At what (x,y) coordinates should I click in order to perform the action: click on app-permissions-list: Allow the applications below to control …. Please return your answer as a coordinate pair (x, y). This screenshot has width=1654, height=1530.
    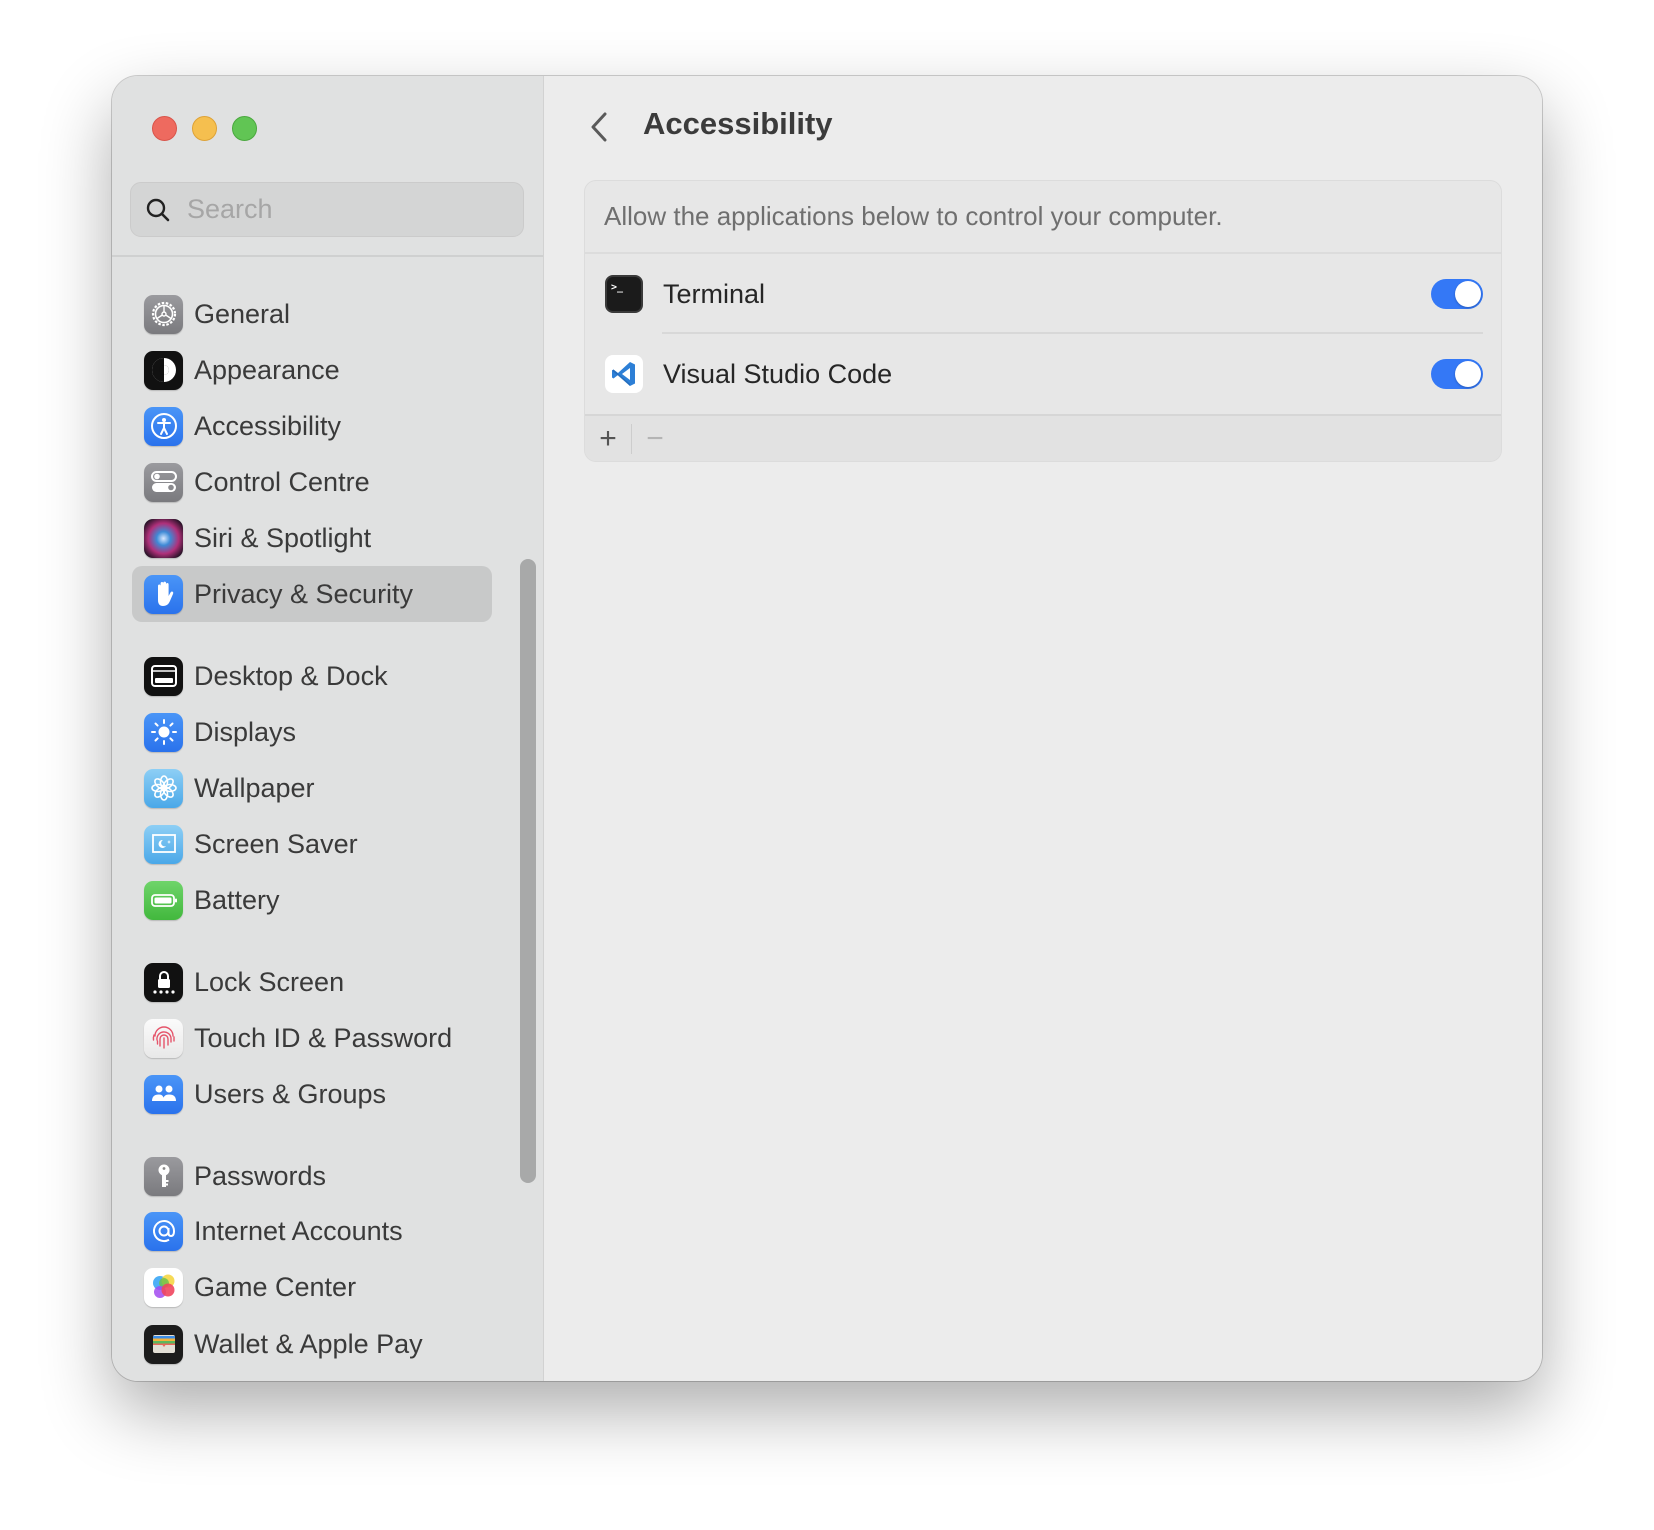
    Looking at the image, I should click on (1043, 321).